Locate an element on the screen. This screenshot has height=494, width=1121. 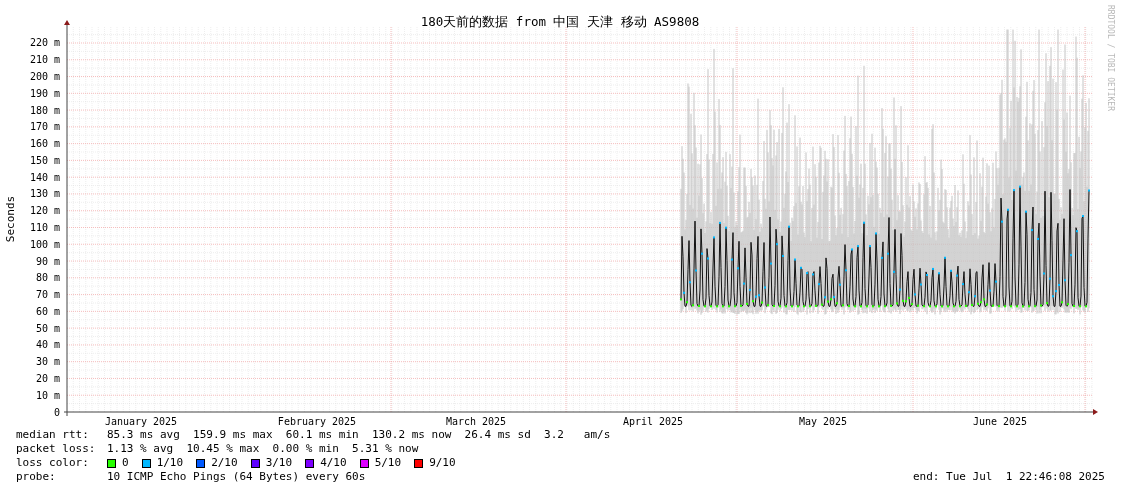
y-tick-label: 120 m is located at coordinates (44, 211).